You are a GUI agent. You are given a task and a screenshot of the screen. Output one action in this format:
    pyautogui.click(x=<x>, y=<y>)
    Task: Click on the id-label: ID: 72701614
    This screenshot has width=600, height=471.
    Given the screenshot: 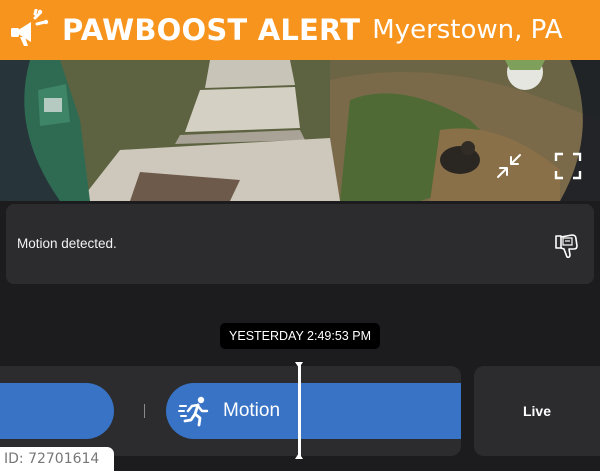 What is the action you would take?
    pyautogui.click(x=57, y=459)
    